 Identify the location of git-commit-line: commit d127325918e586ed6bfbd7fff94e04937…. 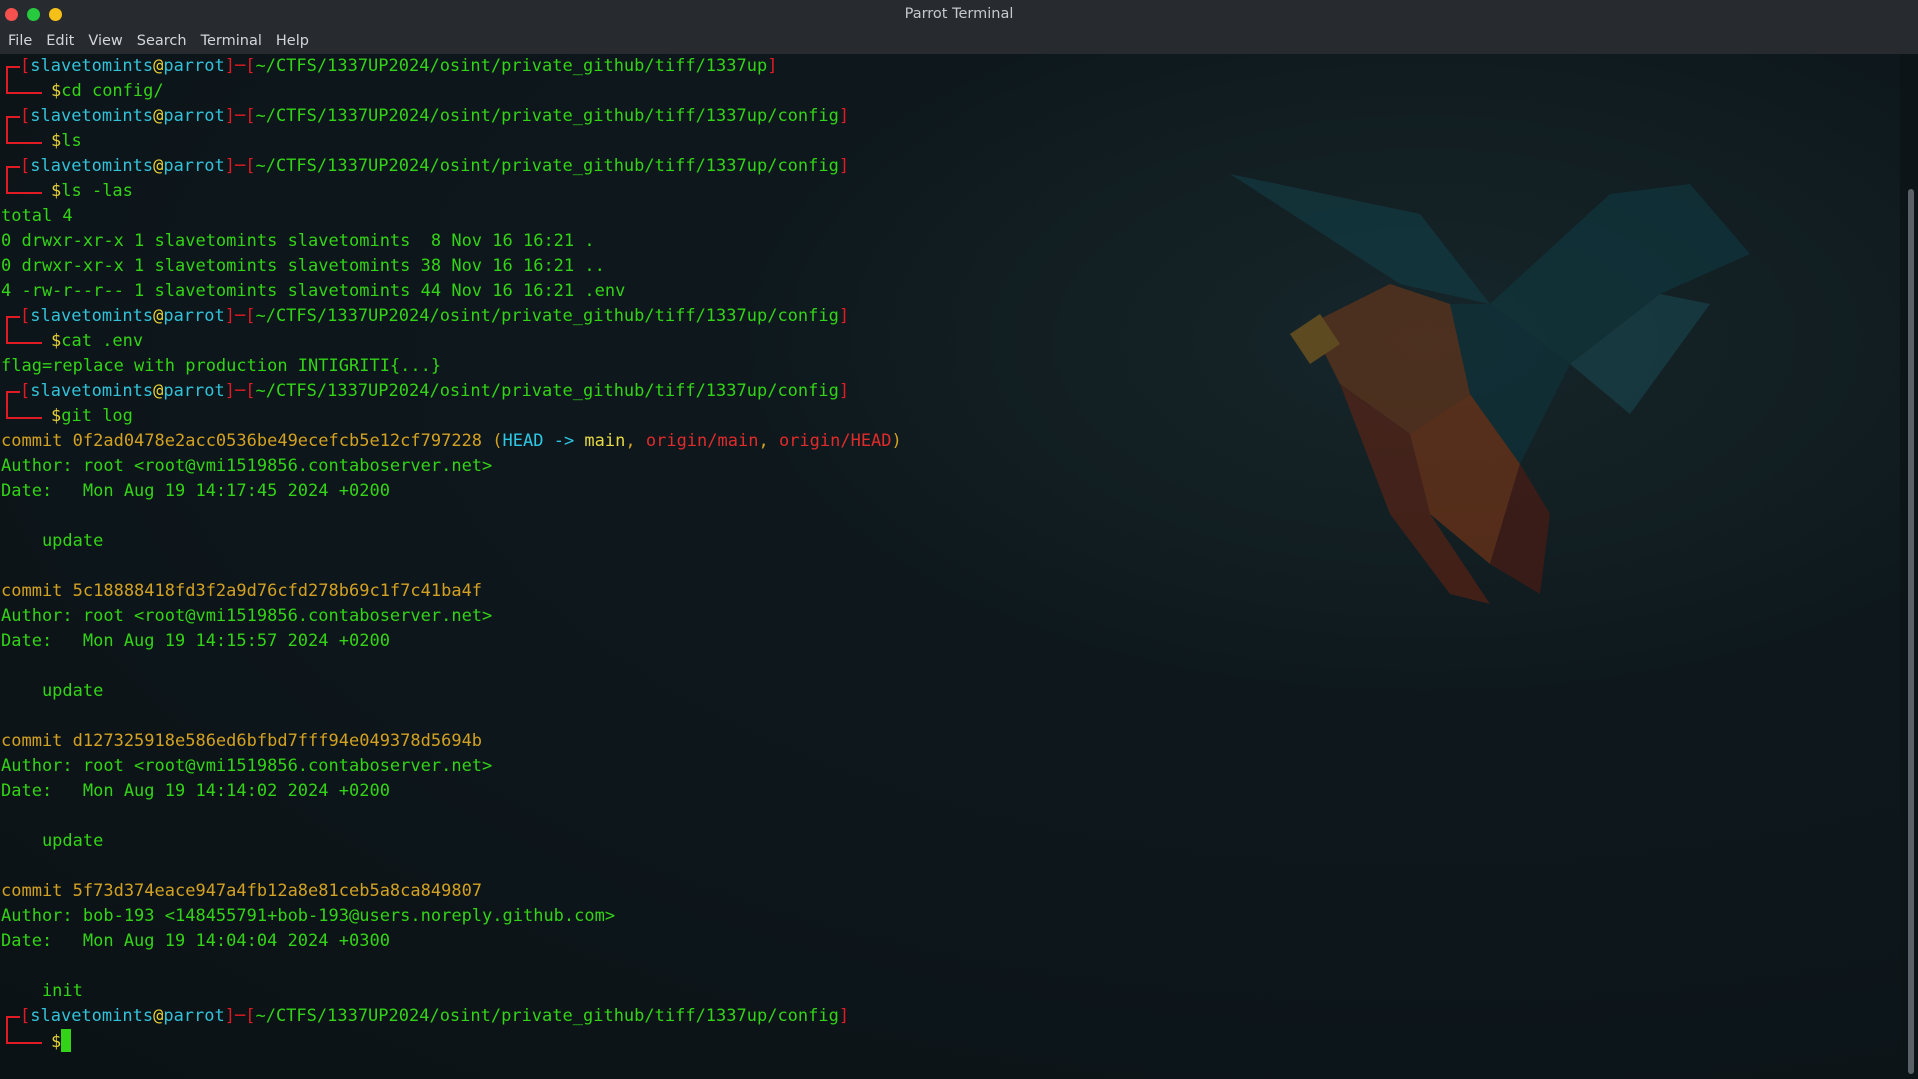
(242, 741).